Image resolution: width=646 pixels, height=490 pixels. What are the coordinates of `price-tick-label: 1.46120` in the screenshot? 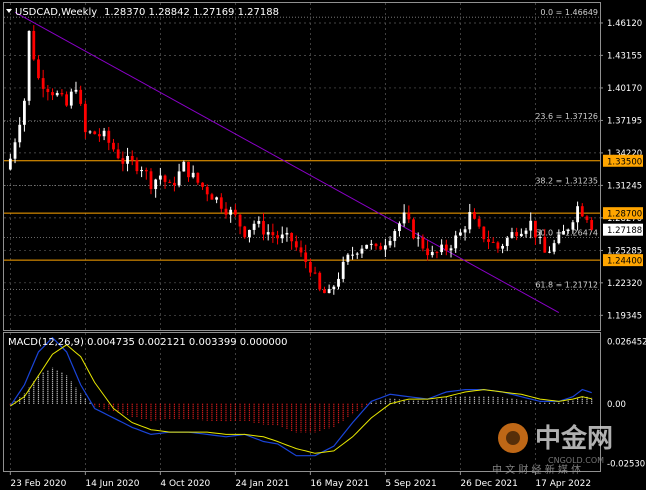 It's located at (624, 24).